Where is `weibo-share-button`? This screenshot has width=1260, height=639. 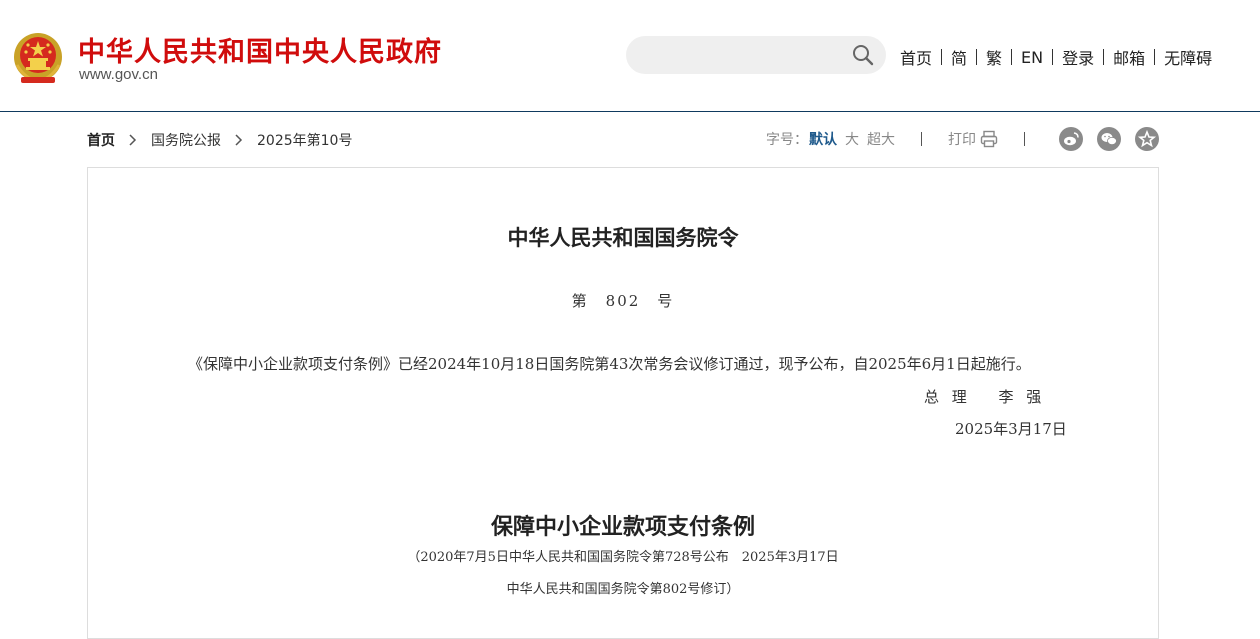
weibo-share-button is located at coordinates (1071, 139).